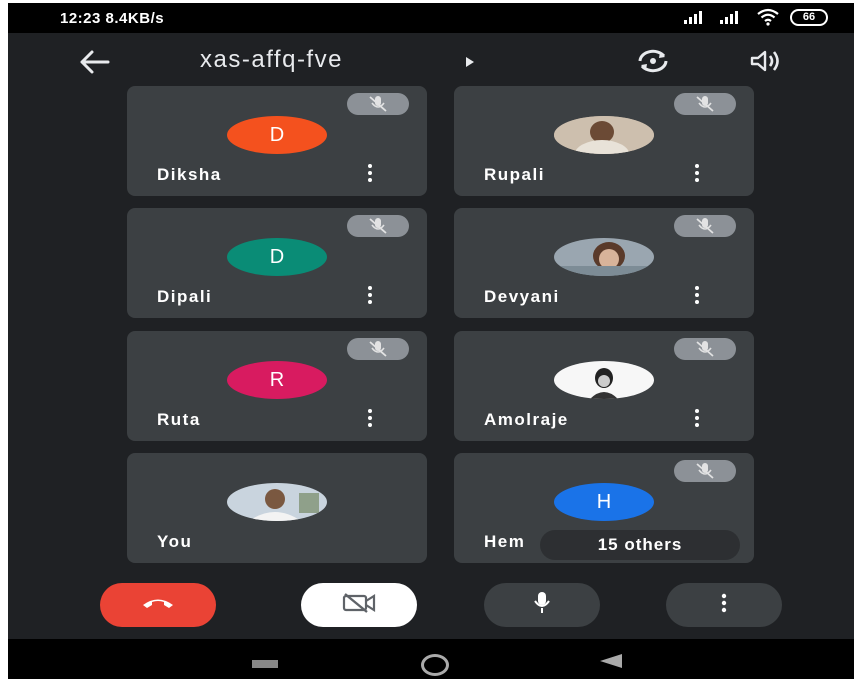 The image size is (860, 679). What do you see at coordinates (640, 545) in the screenshot?
I see `others-count-pill: 15 others` at bounding box center [640, 545].